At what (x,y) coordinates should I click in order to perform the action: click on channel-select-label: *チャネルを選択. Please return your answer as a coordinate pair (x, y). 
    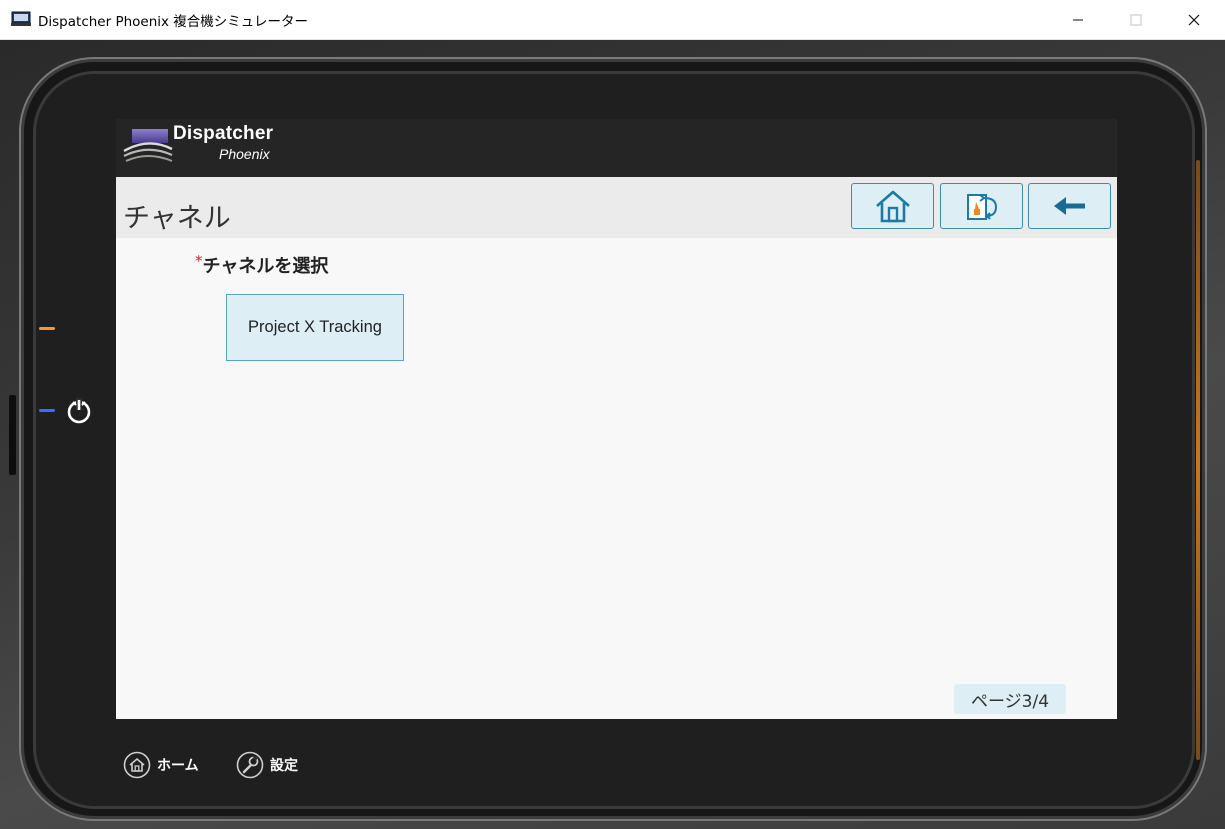
    Looking at the image, I should click on (261, 265).